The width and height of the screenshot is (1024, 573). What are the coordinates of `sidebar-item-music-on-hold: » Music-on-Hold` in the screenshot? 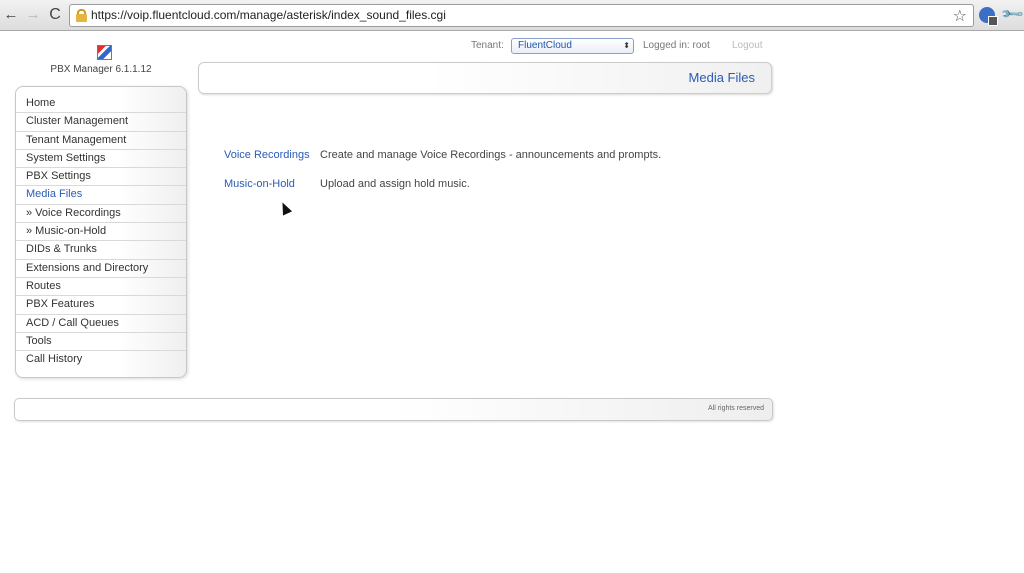 It's located at (101, 232).